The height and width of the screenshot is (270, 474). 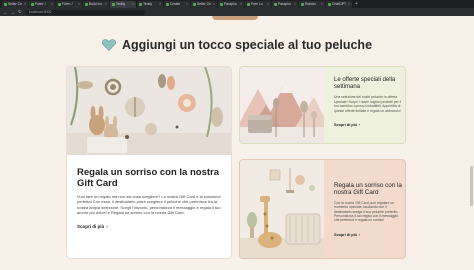 What do you see at coordinates (312, 4) in the screenshot?
I see `browser-tab: Roboto ×` at bounding box center [312, 4].